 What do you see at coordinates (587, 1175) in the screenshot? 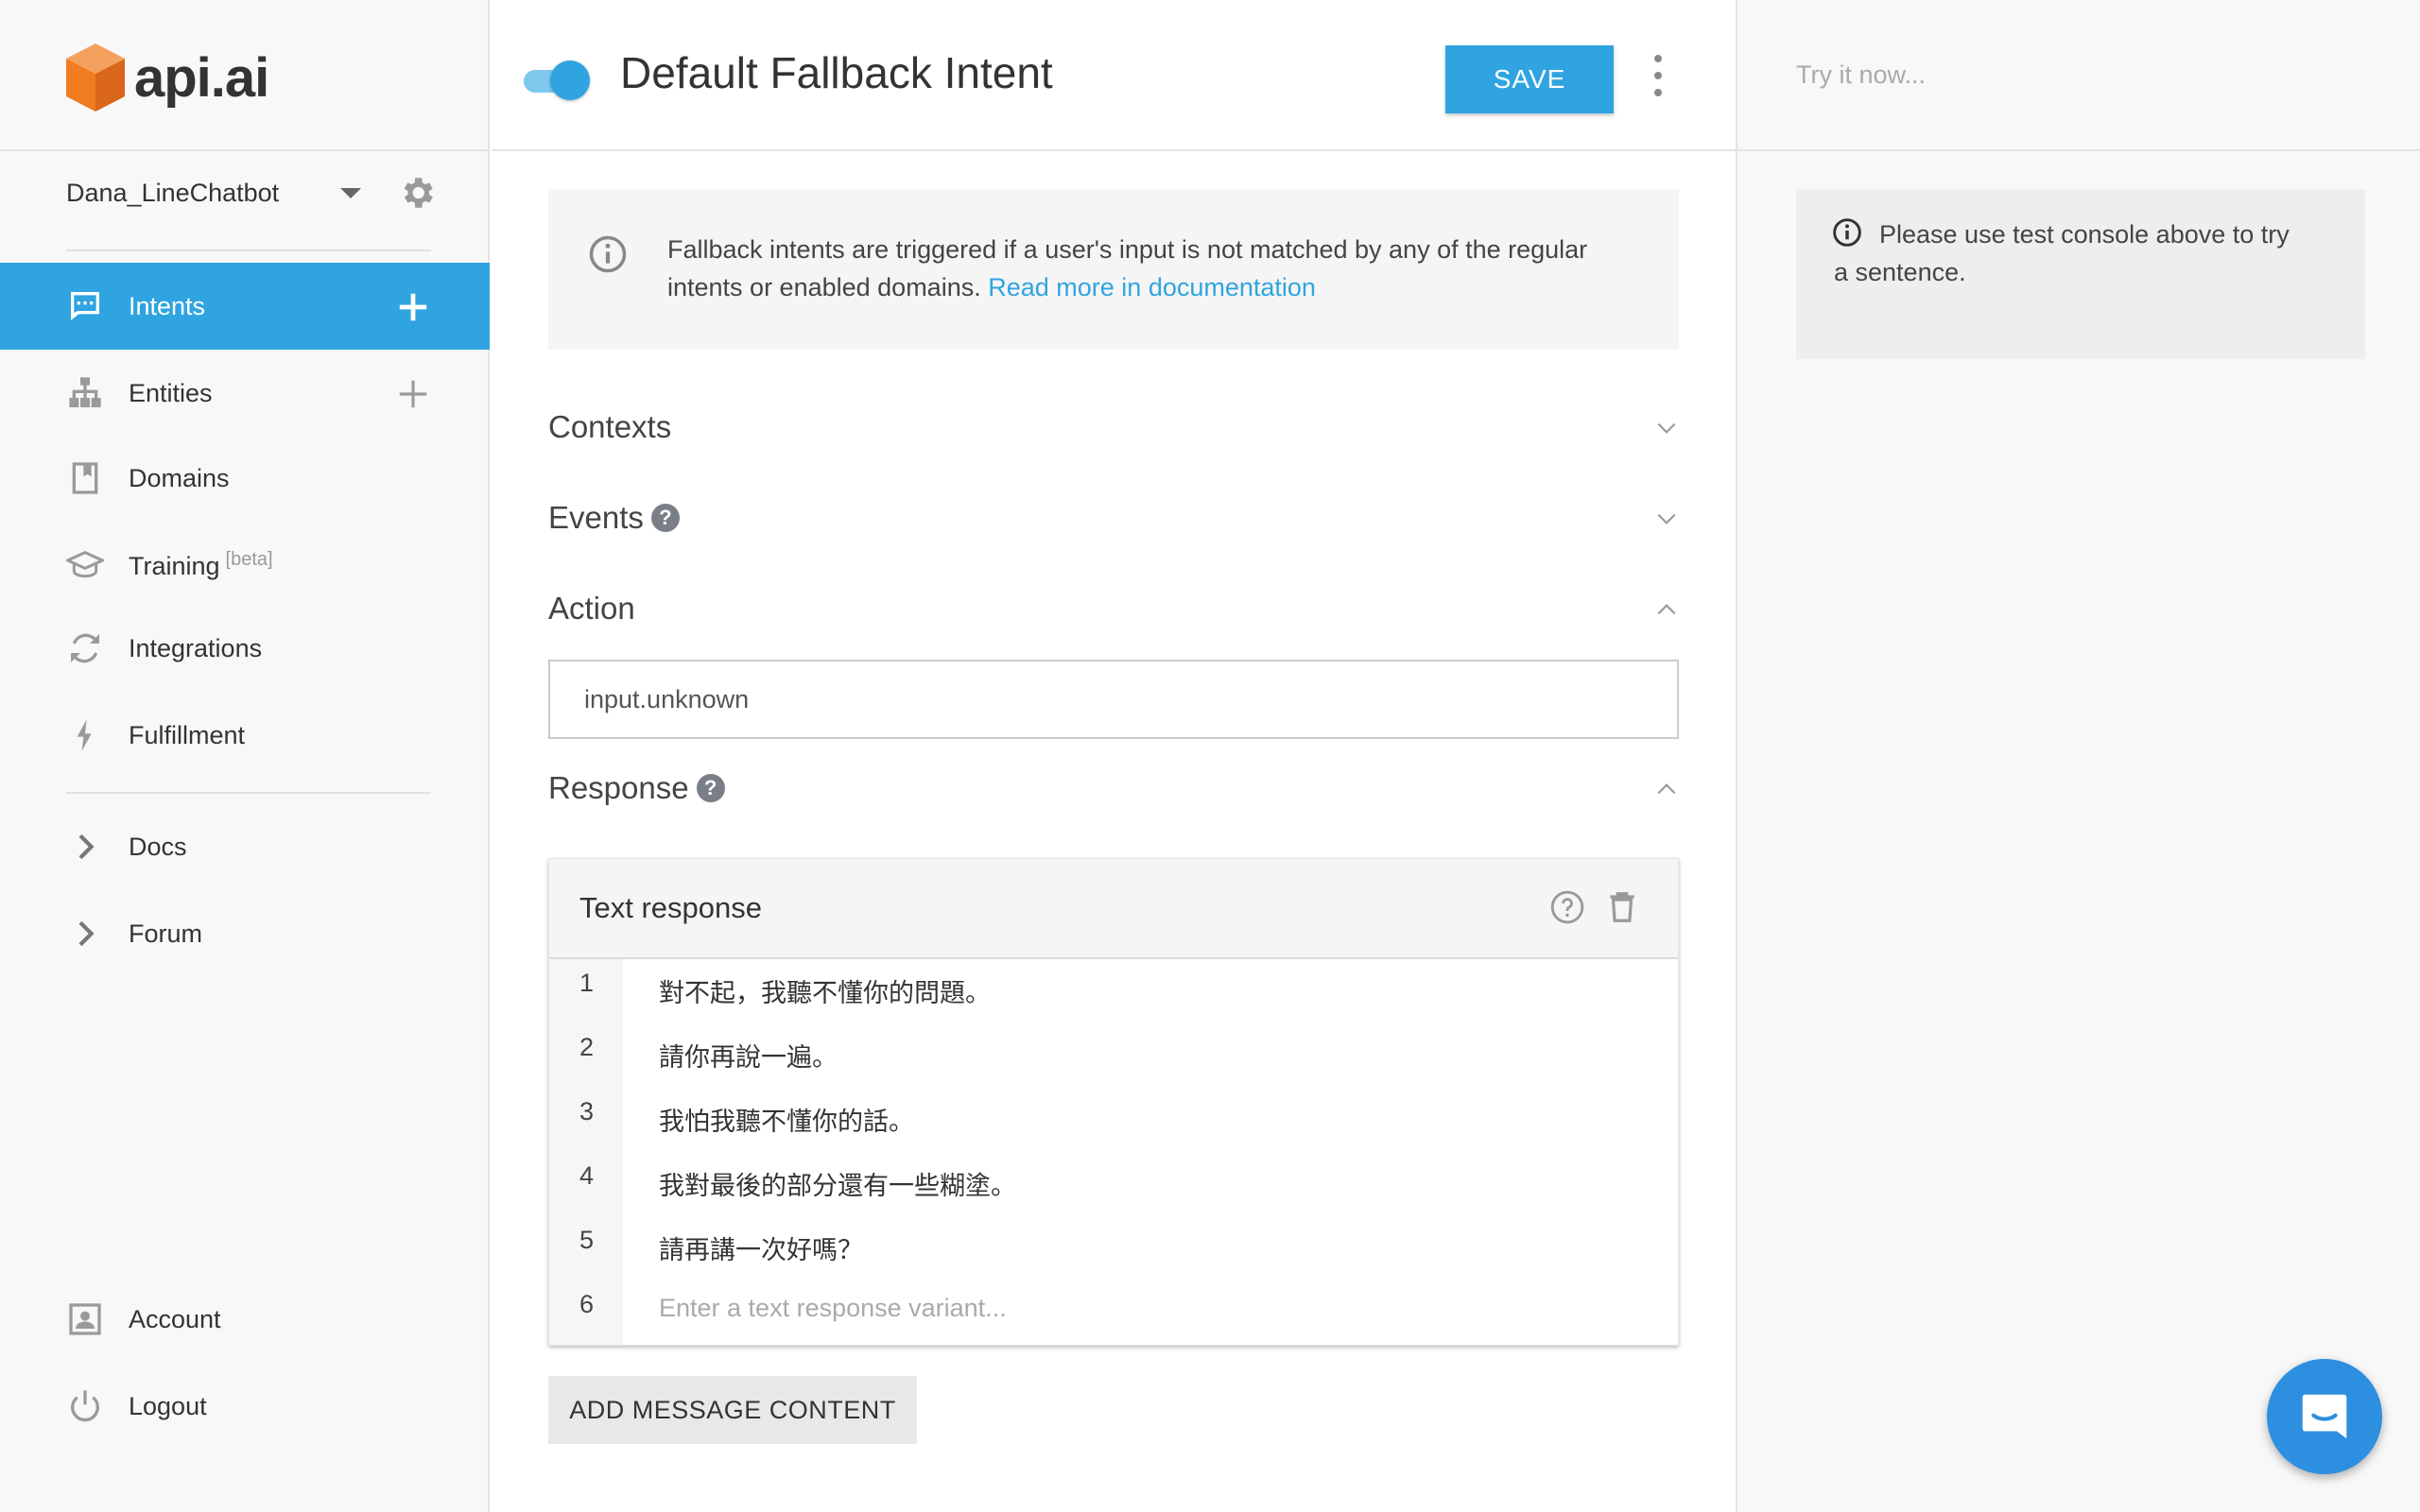
I see `line-number: 4` at bounding box center [587, 1175].